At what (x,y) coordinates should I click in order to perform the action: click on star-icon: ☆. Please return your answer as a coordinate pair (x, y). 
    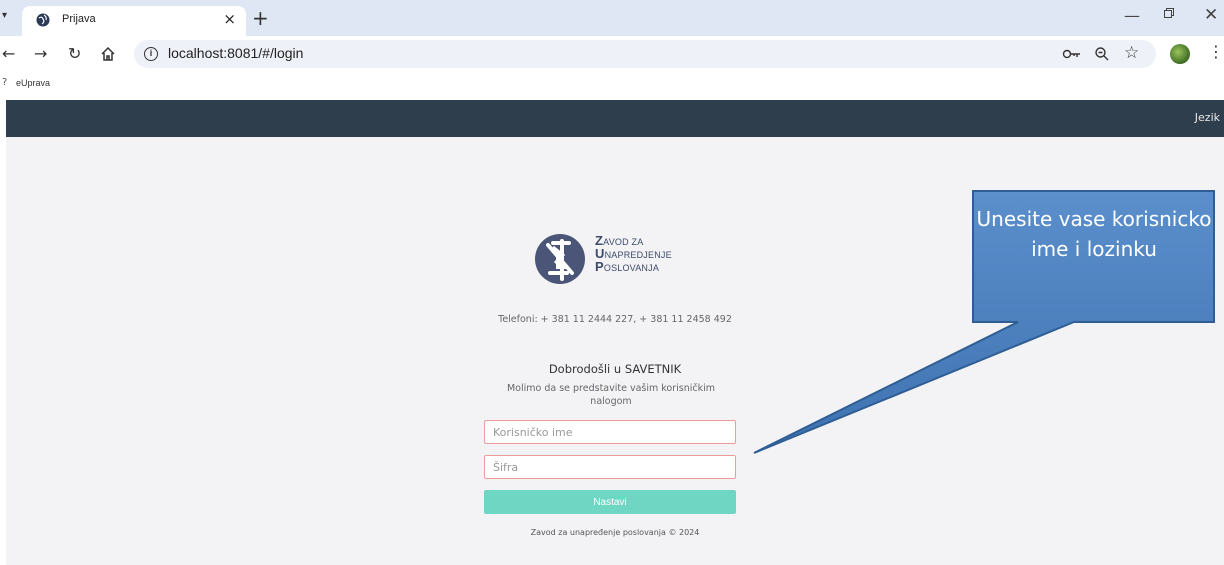
    Looking at the image, I should click on (1131, 53).